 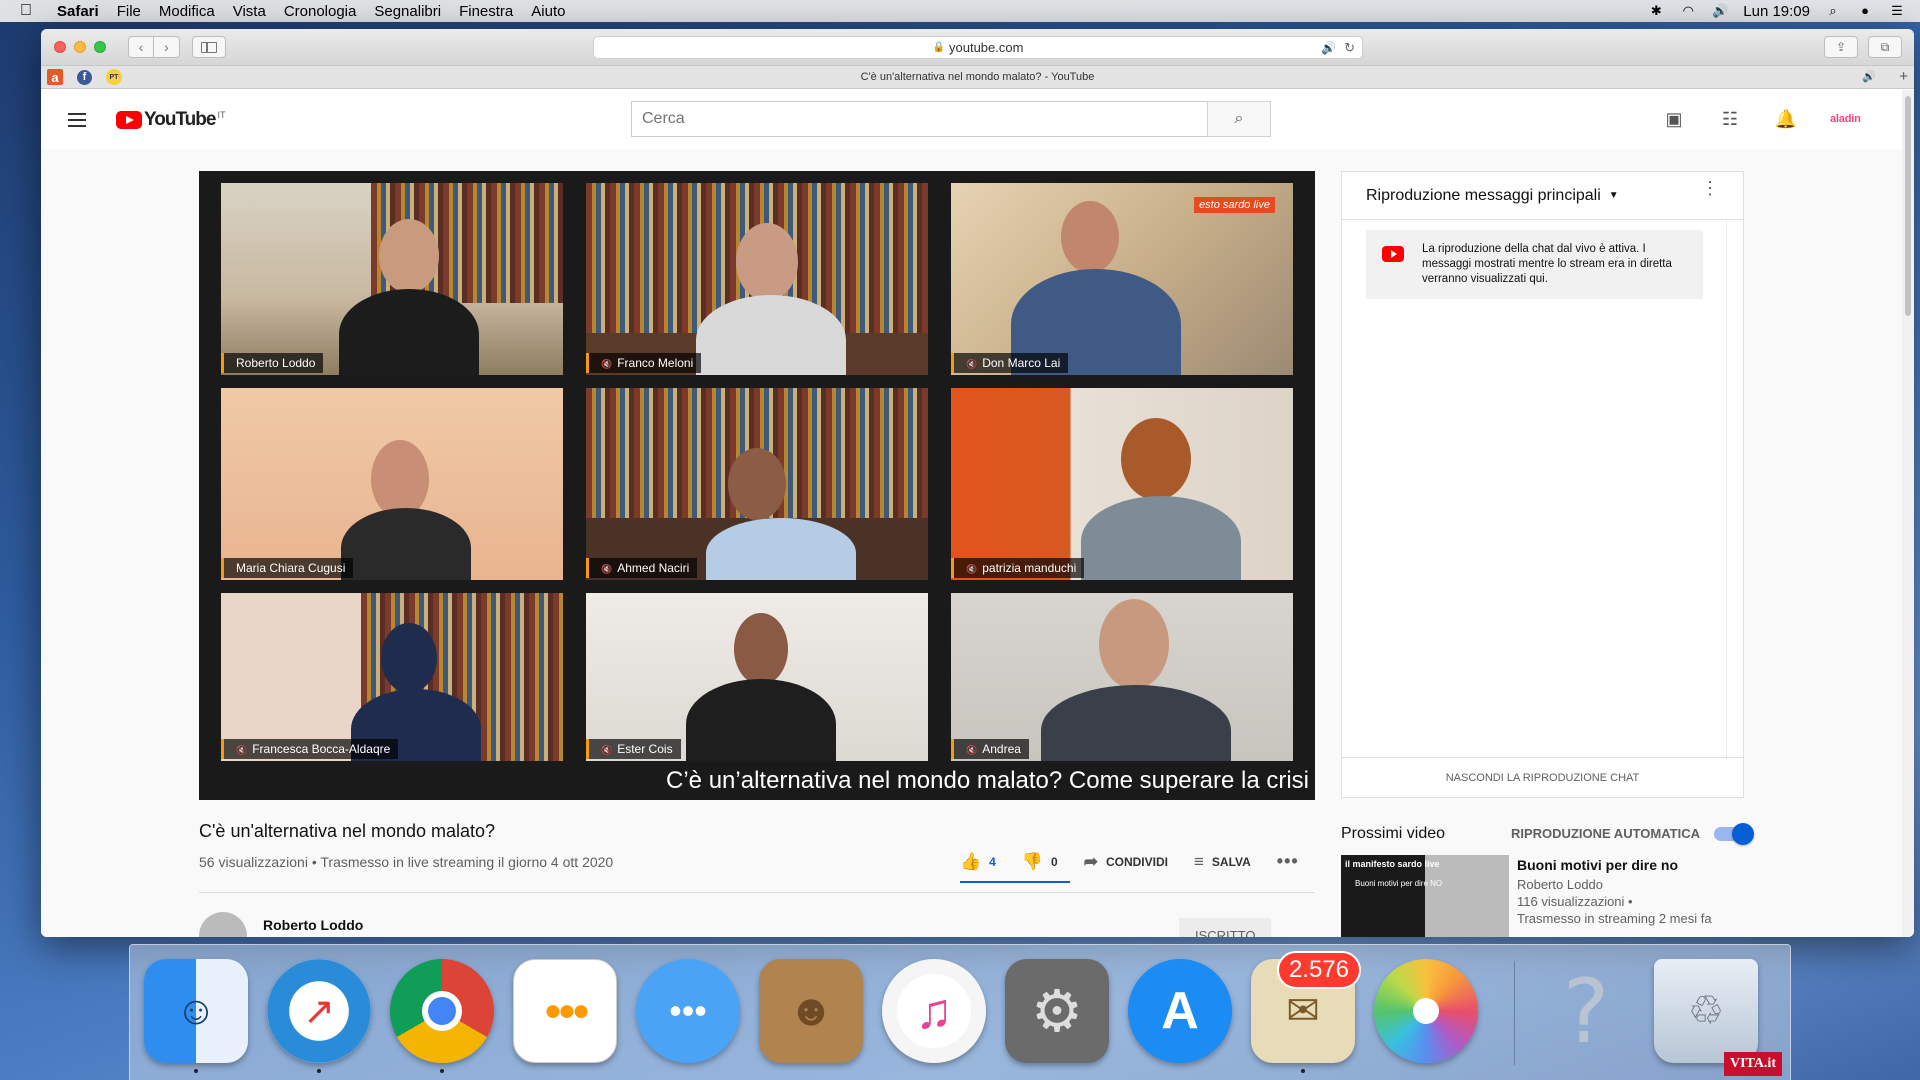 I want to click on more-actions-icon: •••, so click(x=1288, y=861).